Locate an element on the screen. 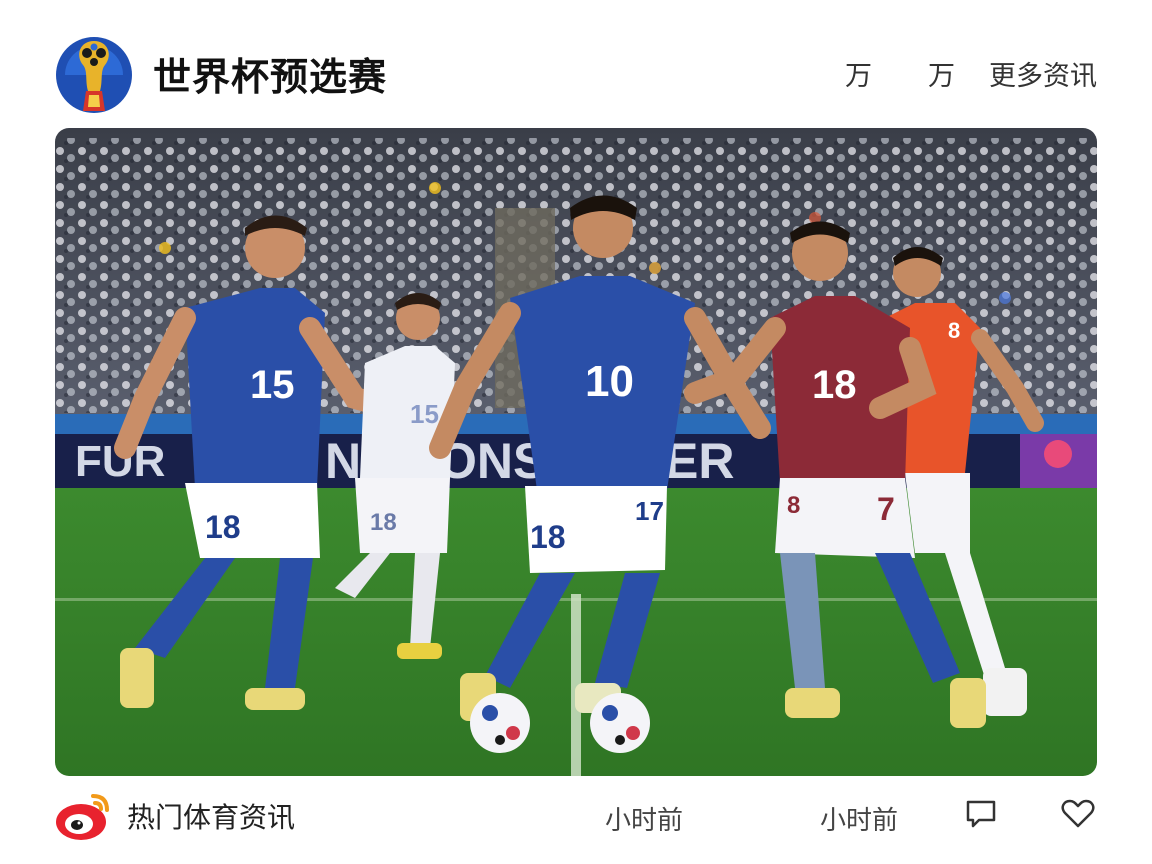 The width and height of the screenshot is (1152, 864). svg-text: ER is located at coordinates (699, 461).